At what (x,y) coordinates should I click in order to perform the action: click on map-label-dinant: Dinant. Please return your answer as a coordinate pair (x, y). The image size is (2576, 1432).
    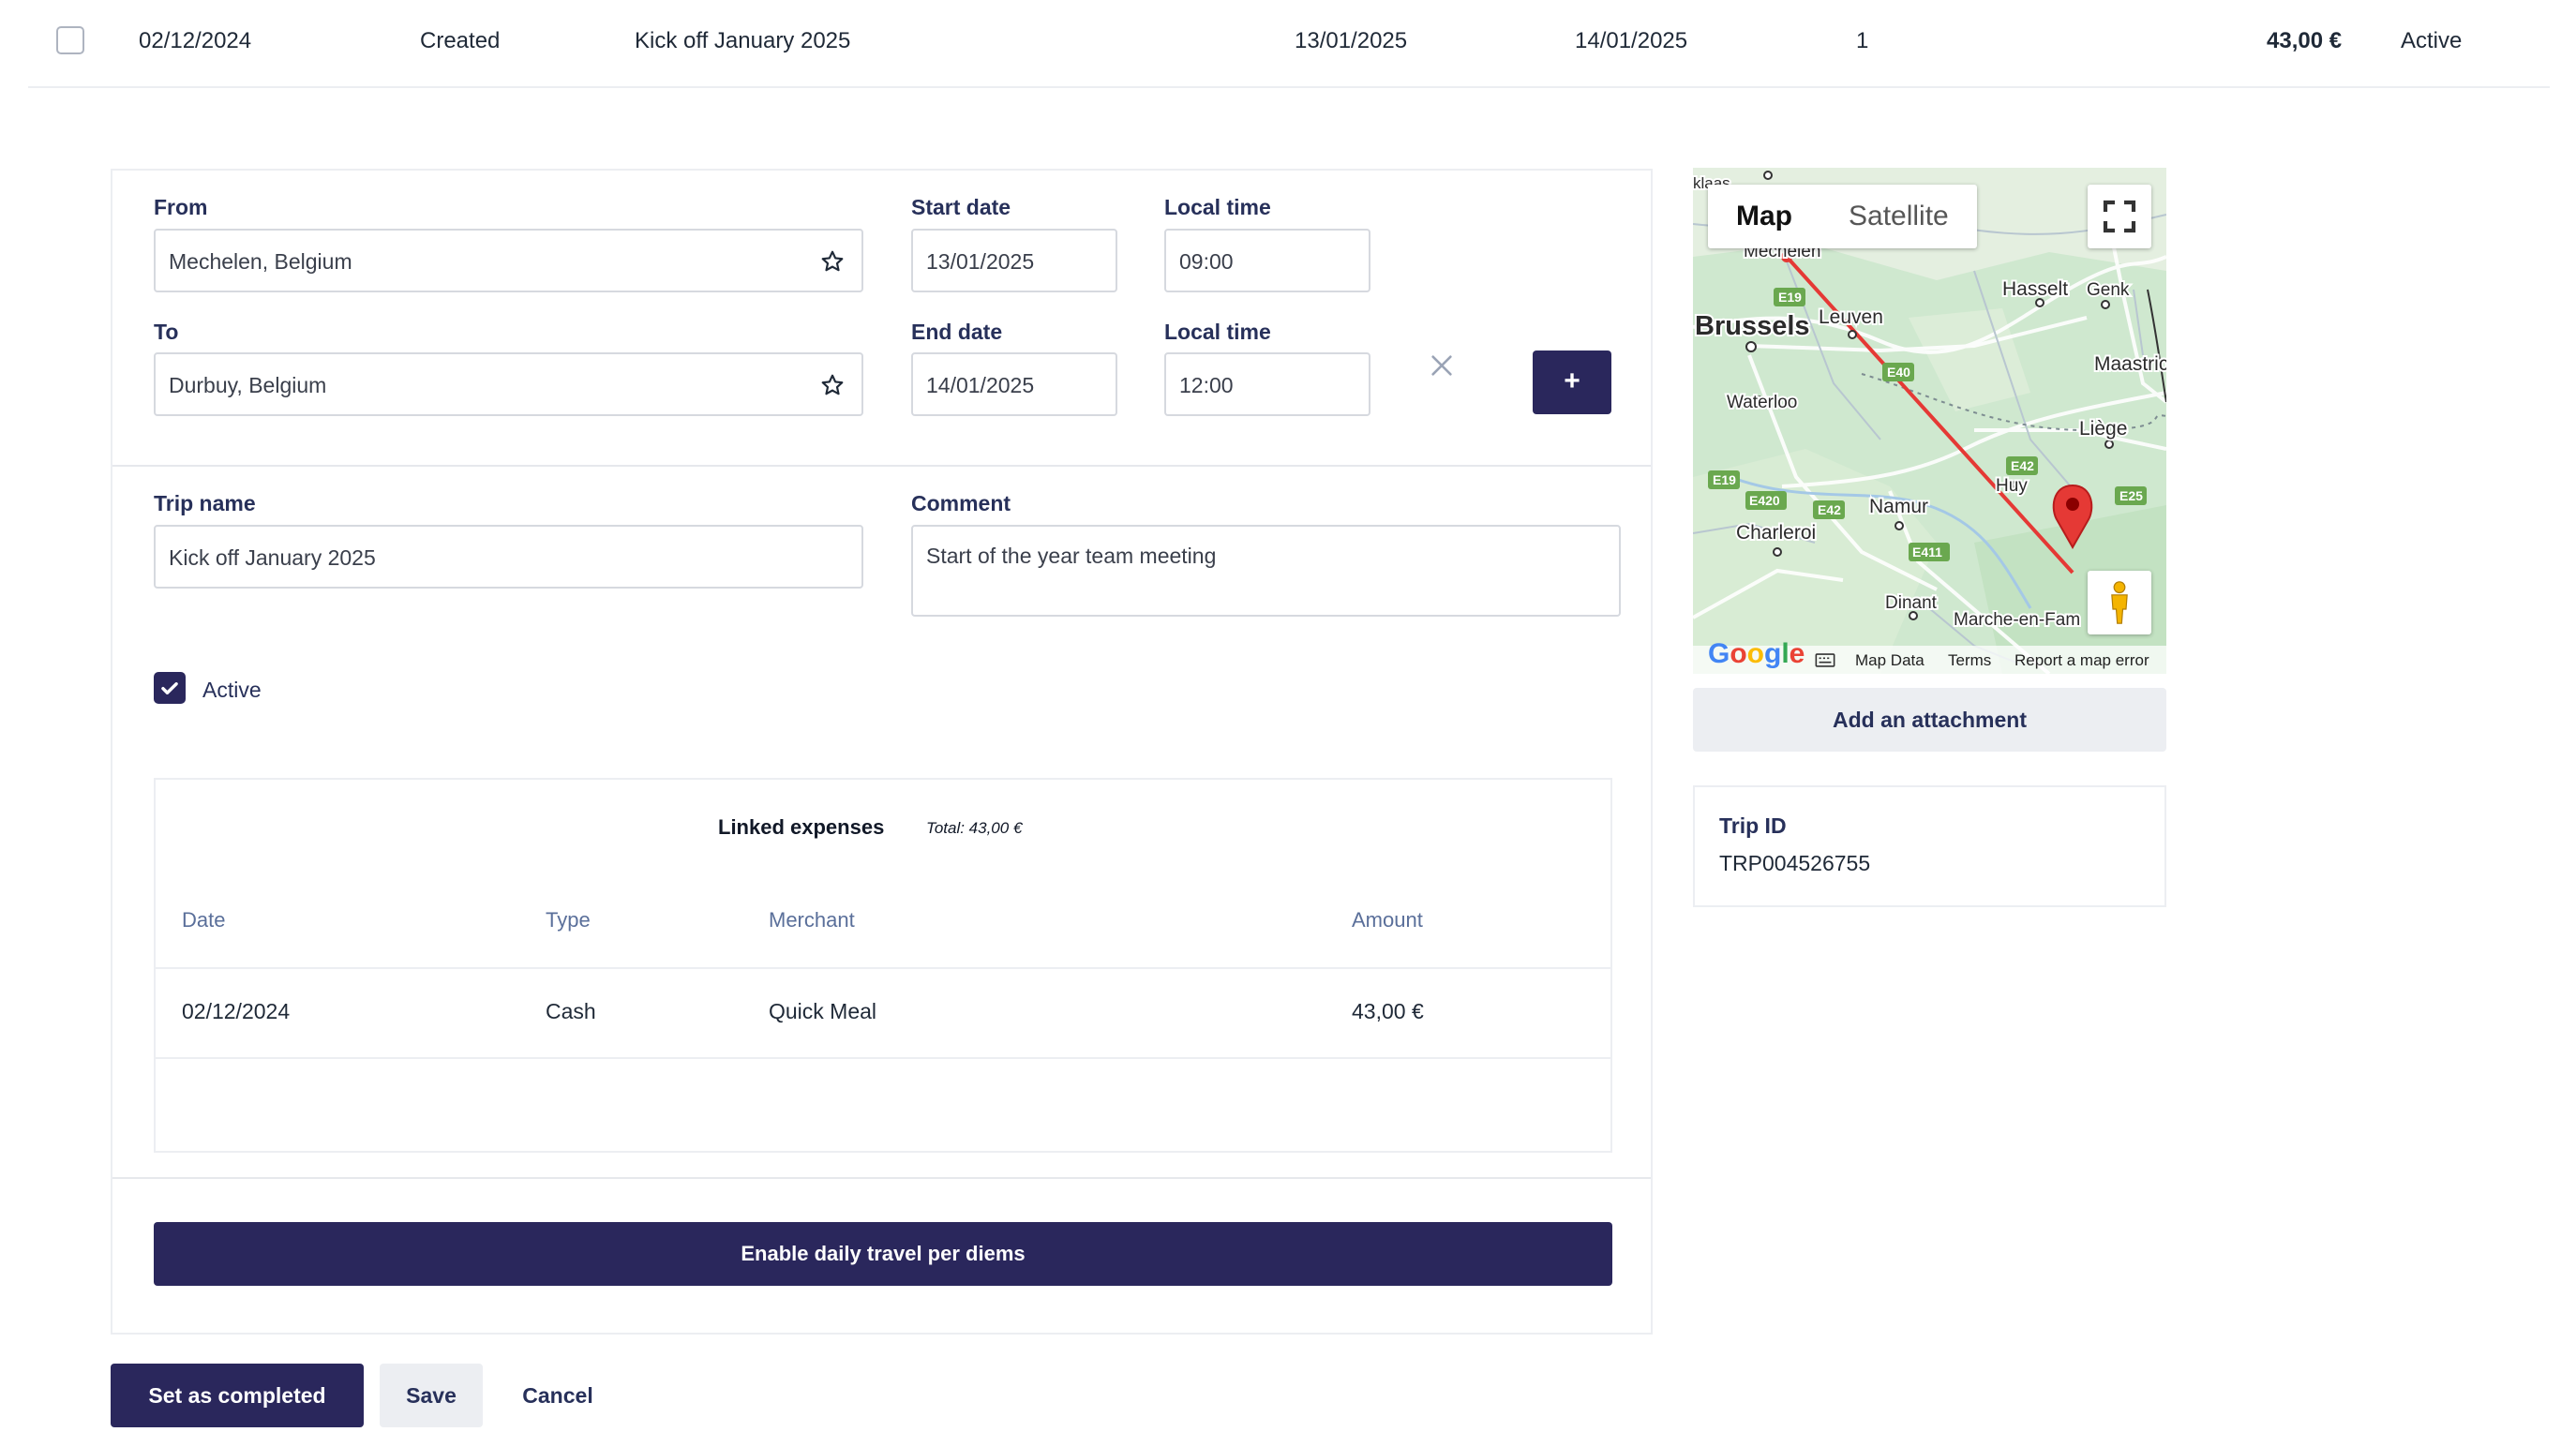
    Looking at the image, I should click on (1912, 603).